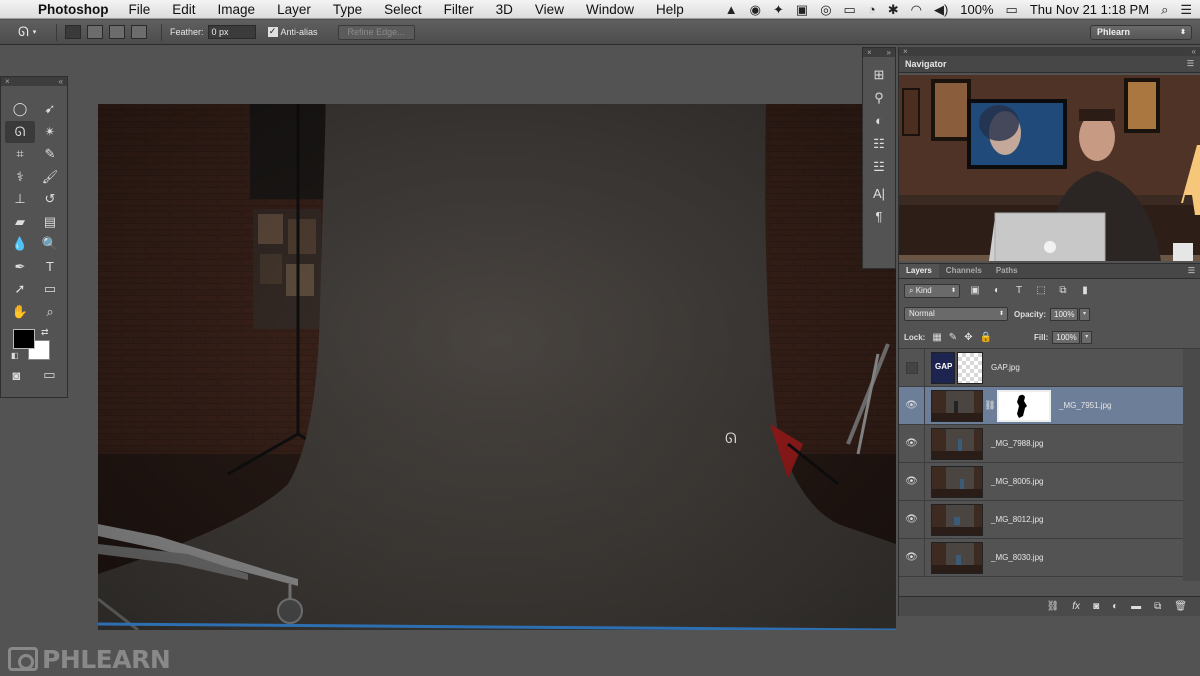 The width and height of the screenshot is (1200, 676). I want to click on menu-3d: 3D, so click(504, 9).